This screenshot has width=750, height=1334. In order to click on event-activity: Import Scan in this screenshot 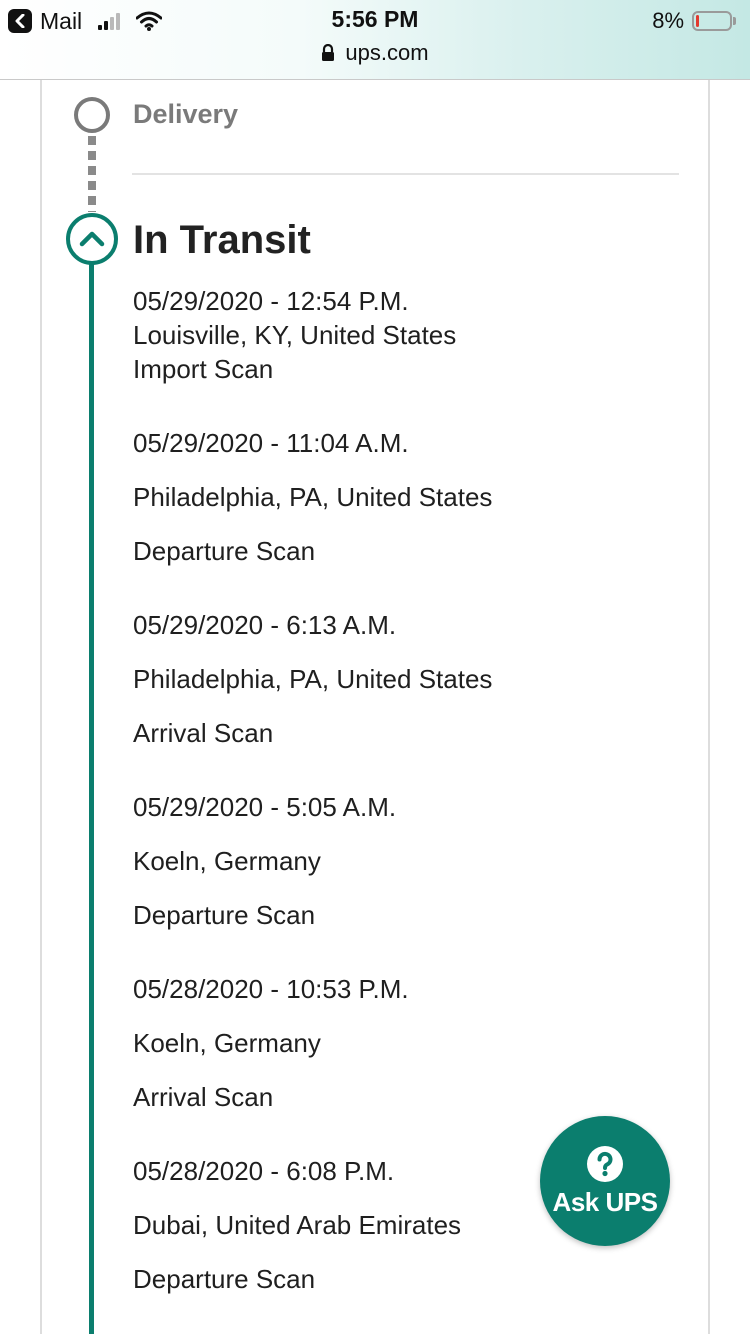, I will do `click(203, 369)`.